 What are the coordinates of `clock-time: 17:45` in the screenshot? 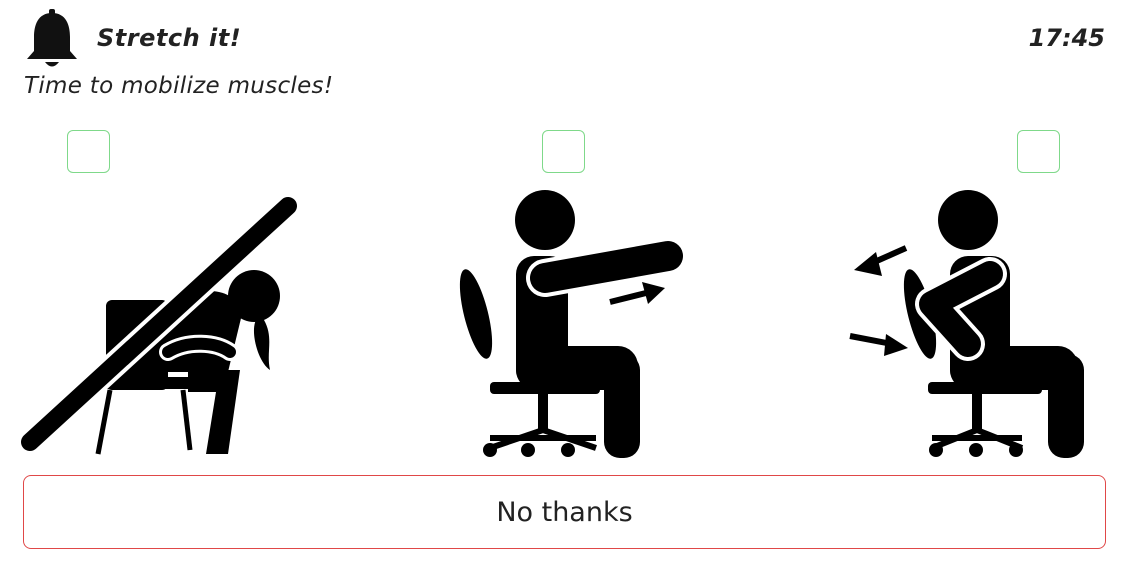 It's located at (1066, 38).